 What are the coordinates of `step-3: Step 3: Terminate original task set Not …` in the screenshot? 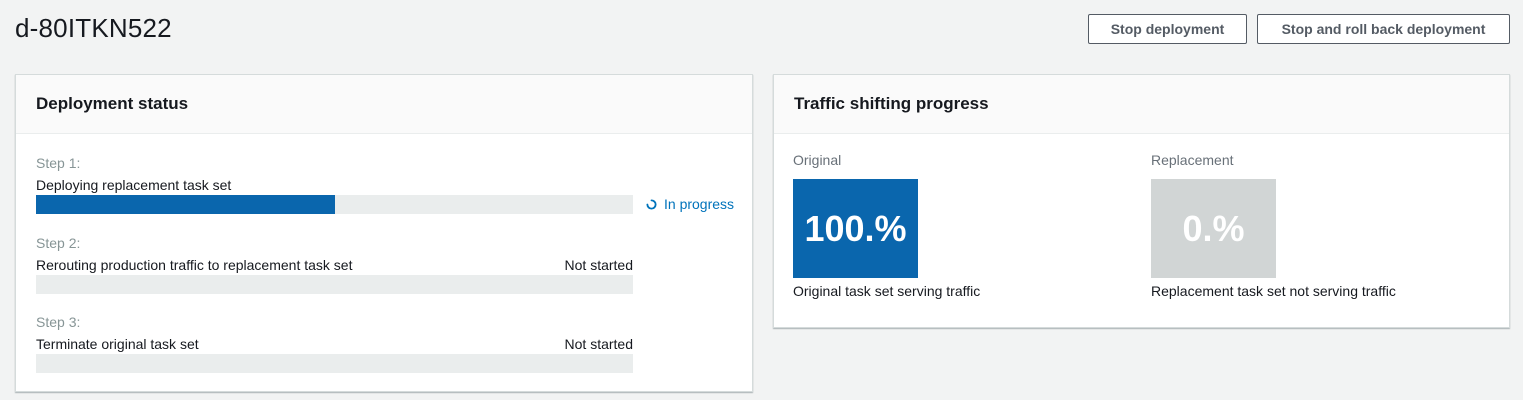 It's located at (334, 343).